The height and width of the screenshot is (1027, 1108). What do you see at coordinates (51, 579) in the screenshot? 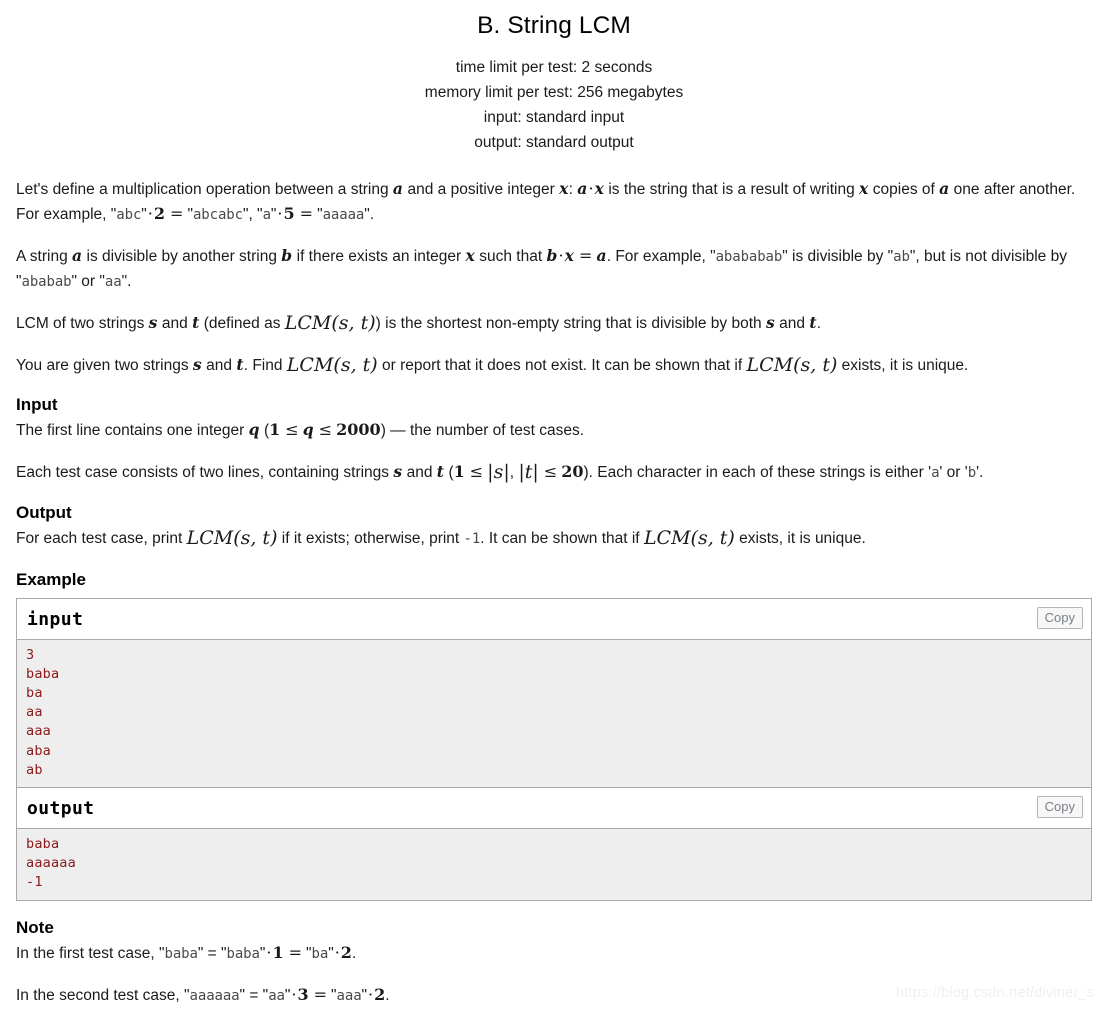
I see `example-section-heading: Example` at bounding box center [51, 579].